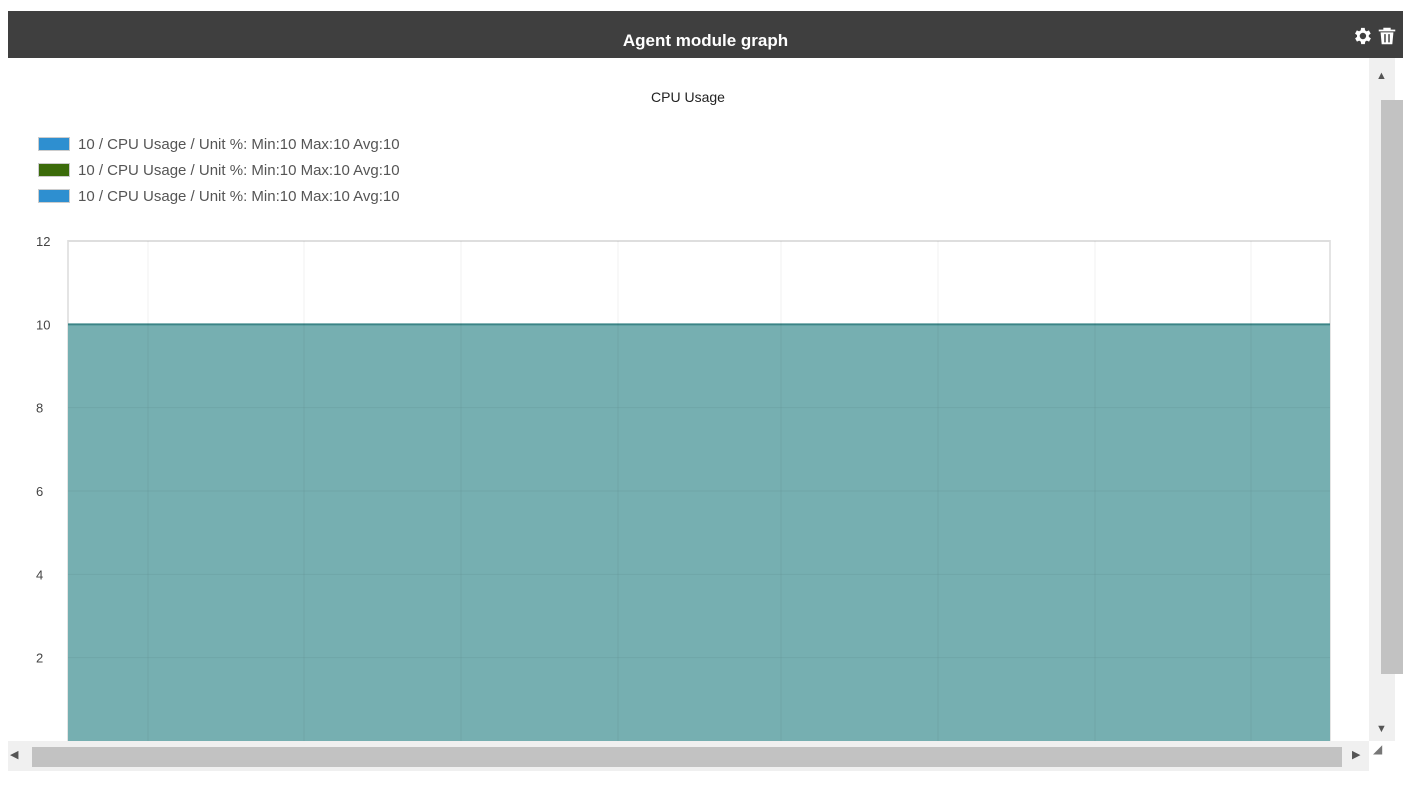 Image resolution: width=1403 pixels, height=785 pixels. Describe the element at coordinates (705, 40) in the screenshot. I see `widget-title: Agent module graph` at that location.